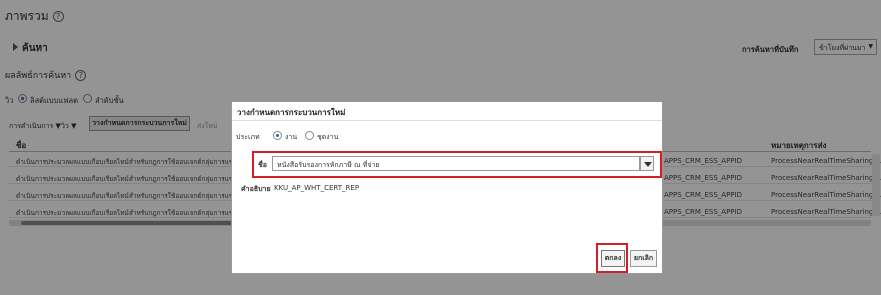  I want to click on ok-button: ตกลง, so click(613, 258).